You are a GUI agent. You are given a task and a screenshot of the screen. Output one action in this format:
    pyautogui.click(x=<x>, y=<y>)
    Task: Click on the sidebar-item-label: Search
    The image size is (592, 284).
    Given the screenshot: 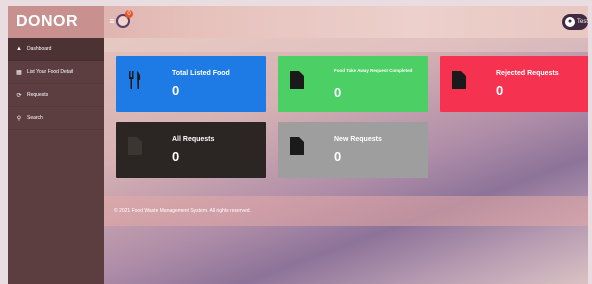 What is the action you would take?
    pyautogui.click(x=35, y=118)
    